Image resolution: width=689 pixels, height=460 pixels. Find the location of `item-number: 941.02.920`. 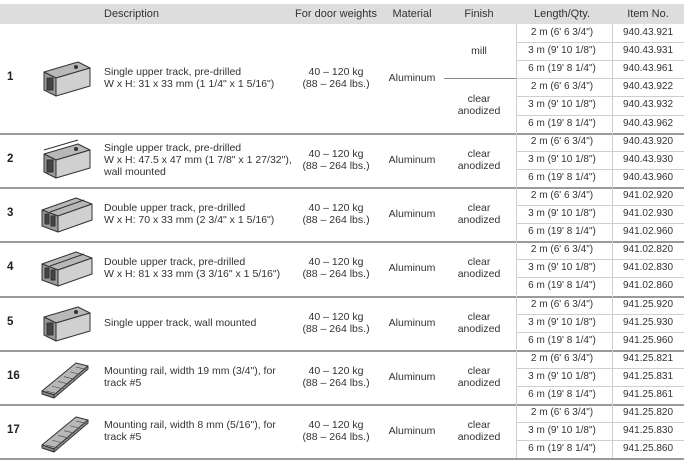

item-number: 941.02.920 is located at coordinates (648, 195).